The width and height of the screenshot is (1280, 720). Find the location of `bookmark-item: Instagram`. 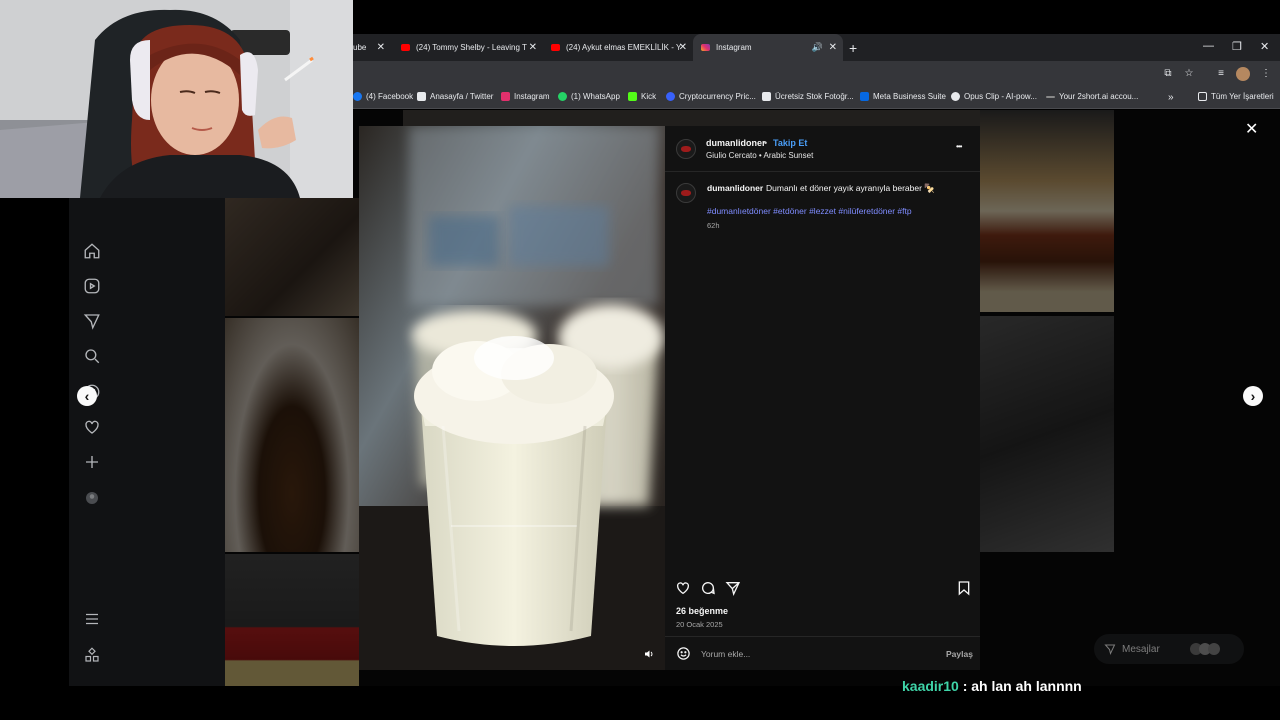

bookmark-item: Instagram is located at coordinates (525, 96).